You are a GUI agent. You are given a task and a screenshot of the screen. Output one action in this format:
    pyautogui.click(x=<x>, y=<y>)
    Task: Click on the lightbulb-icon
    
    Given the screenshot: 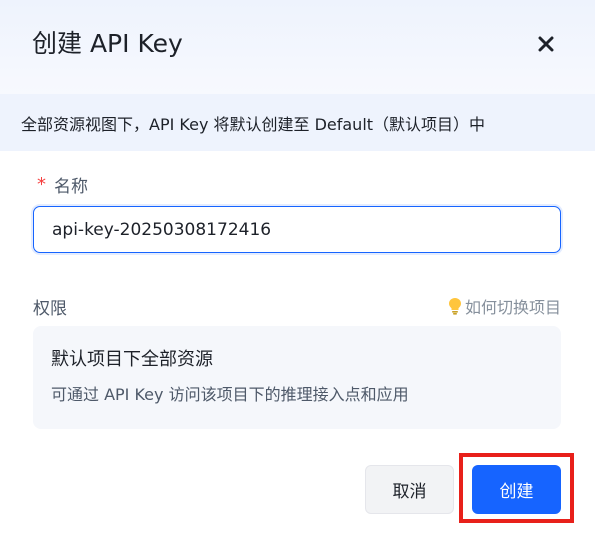 What is the action you would take?
    pyautogui.click(x=455, y=306)
    